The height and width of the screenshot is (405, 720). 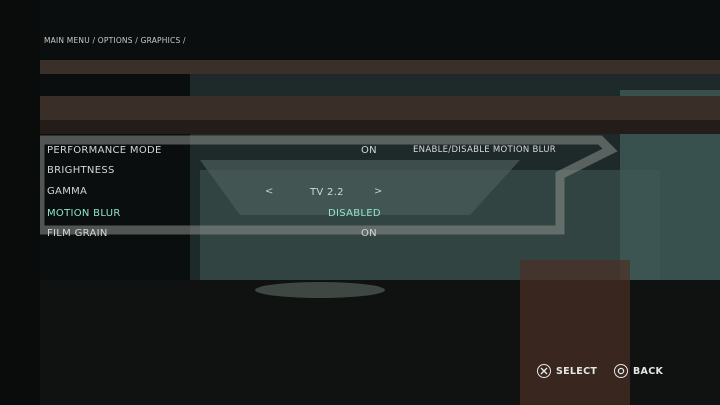 What do you see at coordinates (67, 191) in the screenshot?
I see `setting-label-gamma: GAMMA` at bounding box center [67, 191].